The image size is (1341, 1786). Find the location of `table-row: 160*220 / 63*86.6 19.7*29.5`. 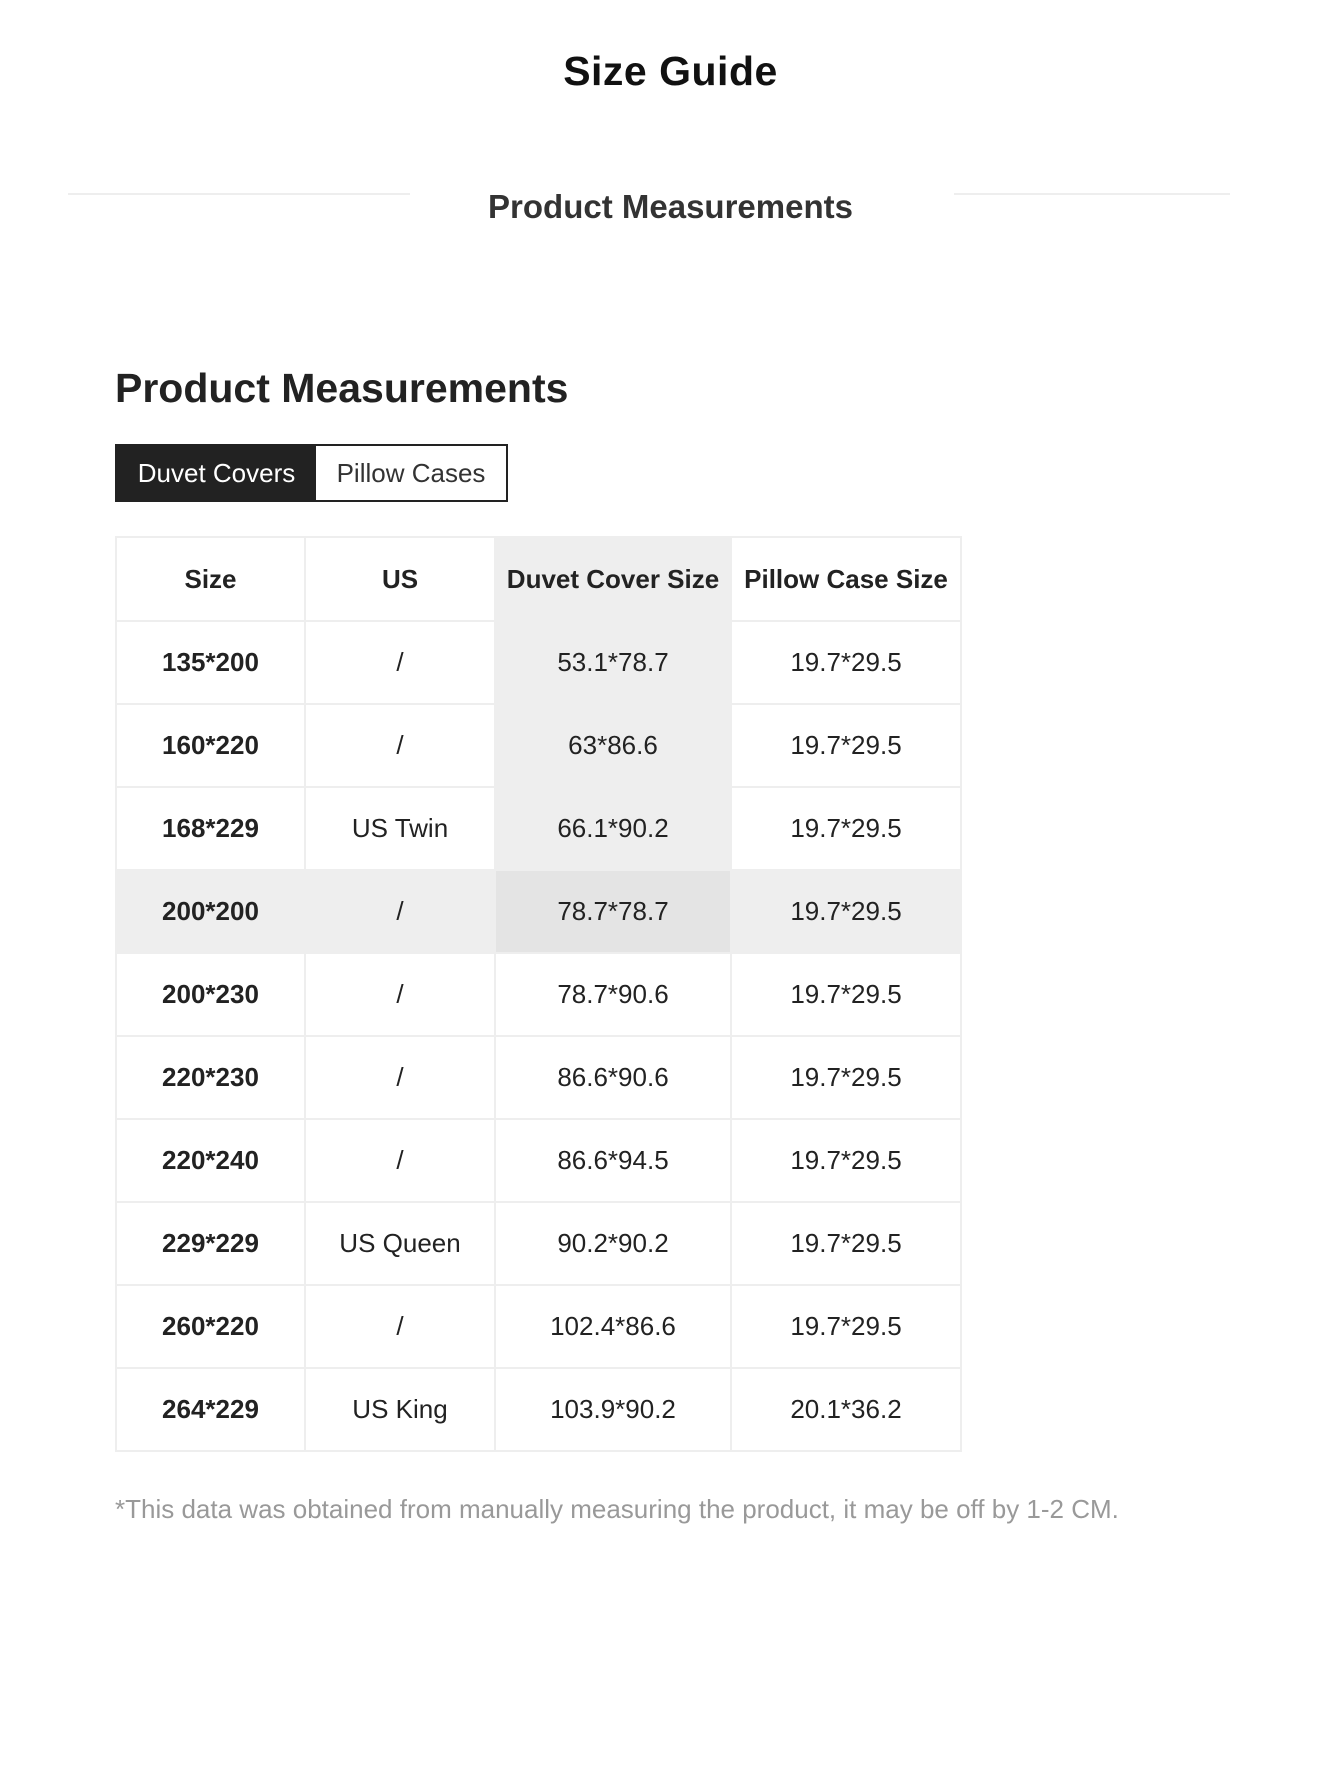

table-row: 160*220 / 63*86.6 19.7*29.5 is located at coordinates (538, 745).